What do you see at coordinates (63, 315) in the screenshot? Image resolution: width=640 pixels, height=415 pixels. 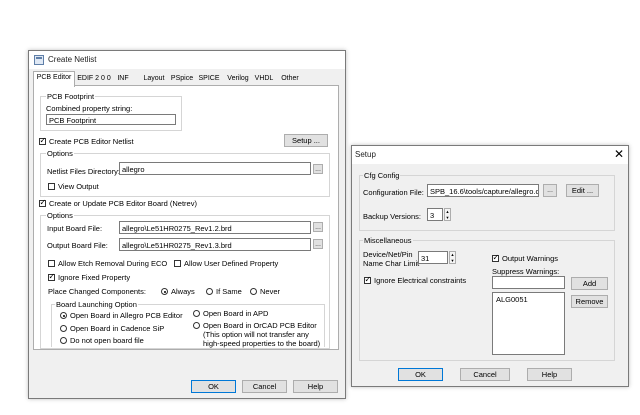 I see `open-allegro-radio` at bounding box center [63, 315].